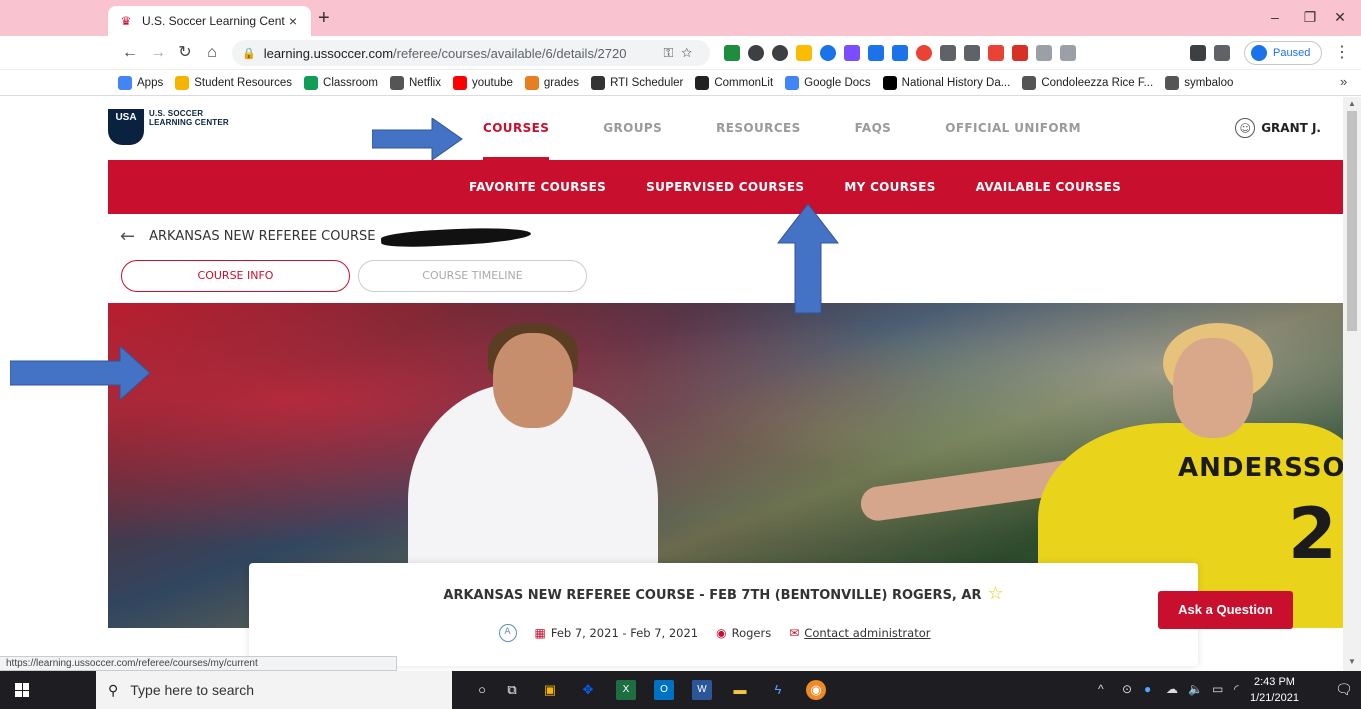  What do you see at coordinates (816, 690) in the screenshot?
I see `chrome-icon: ◉` at bounding box center [816, 690].